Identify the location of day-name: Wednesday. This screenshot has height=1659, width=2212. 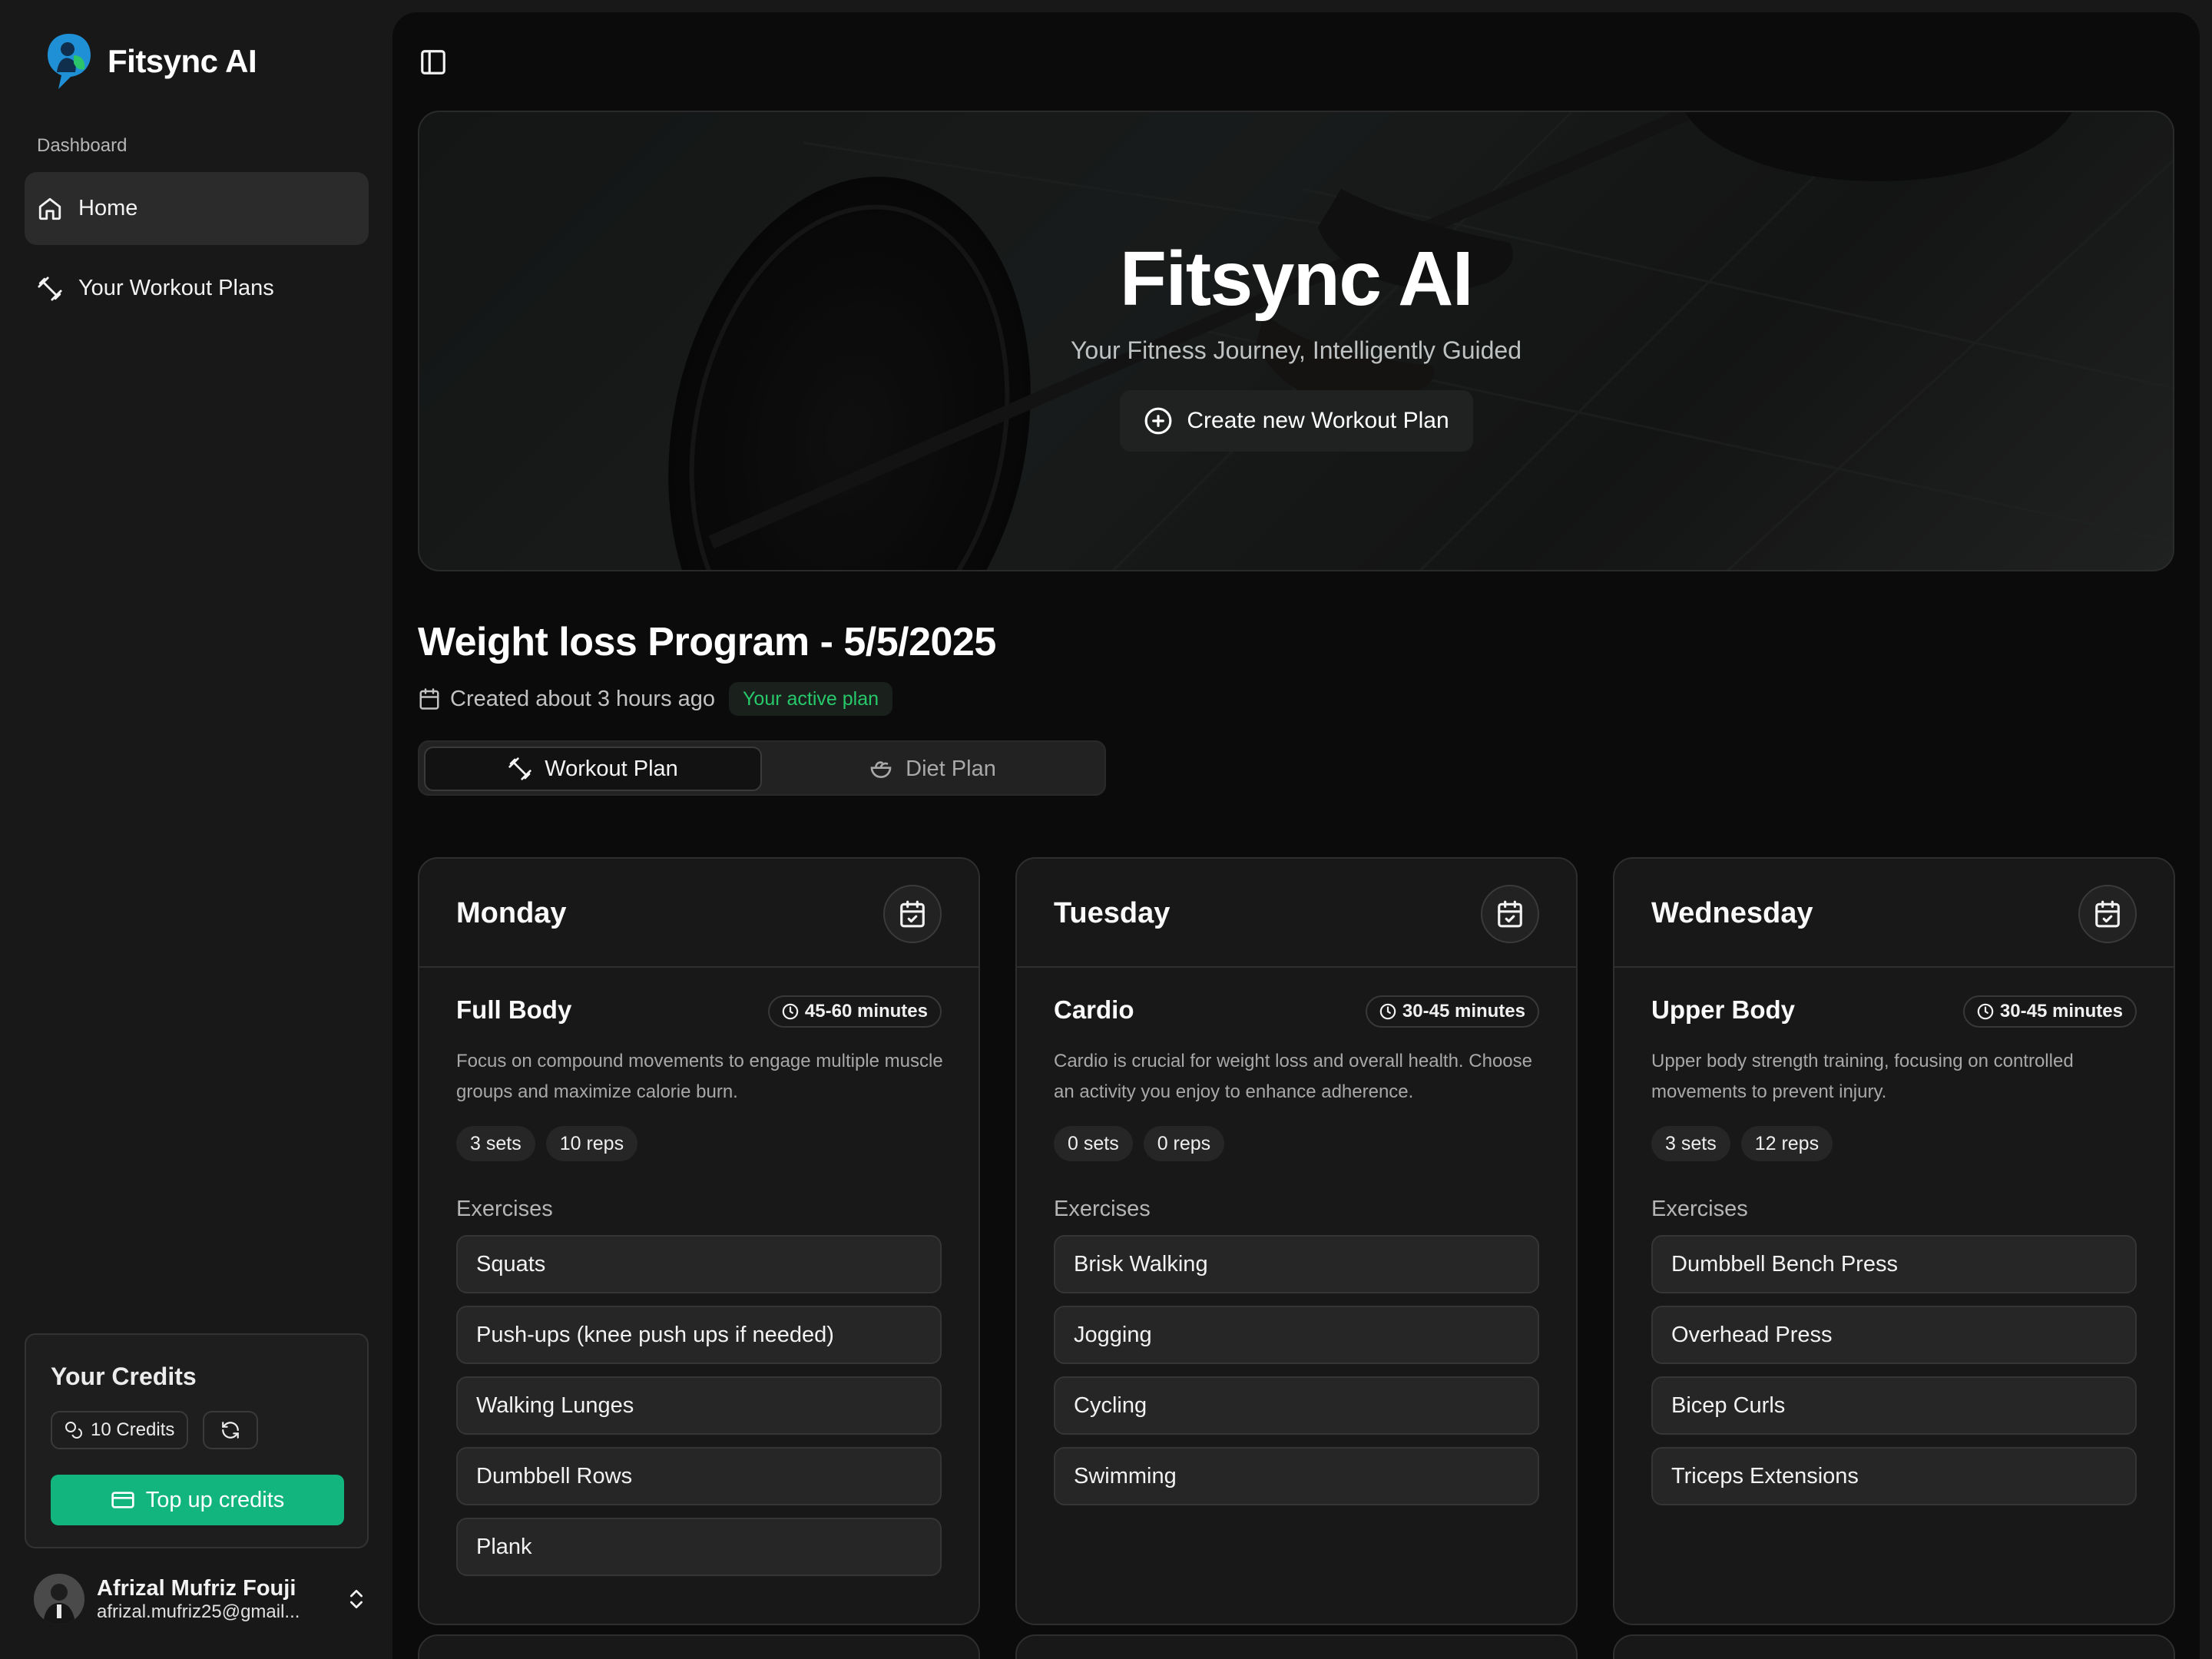
(1732, 913).